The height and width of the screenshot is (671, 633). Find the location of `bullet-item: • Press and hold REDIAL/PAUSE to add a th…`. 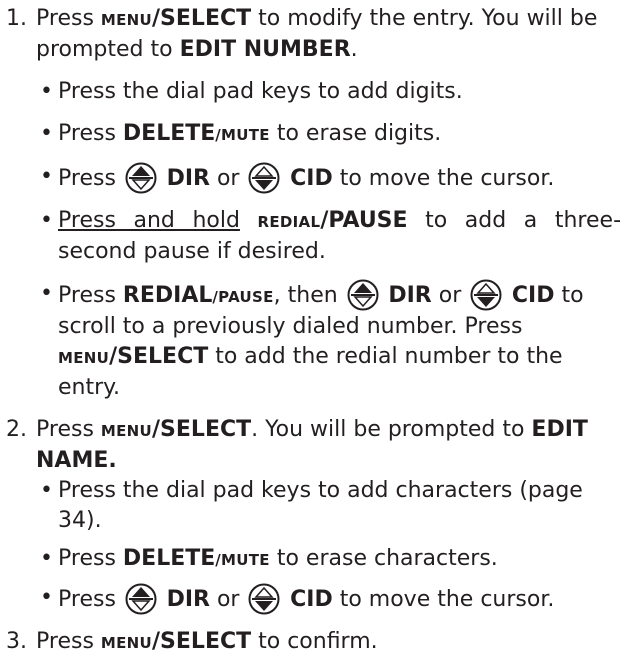

bullet-item: • Press and hold REDIAL/PAUSE to add a th… is located at coordinates (331, 236).